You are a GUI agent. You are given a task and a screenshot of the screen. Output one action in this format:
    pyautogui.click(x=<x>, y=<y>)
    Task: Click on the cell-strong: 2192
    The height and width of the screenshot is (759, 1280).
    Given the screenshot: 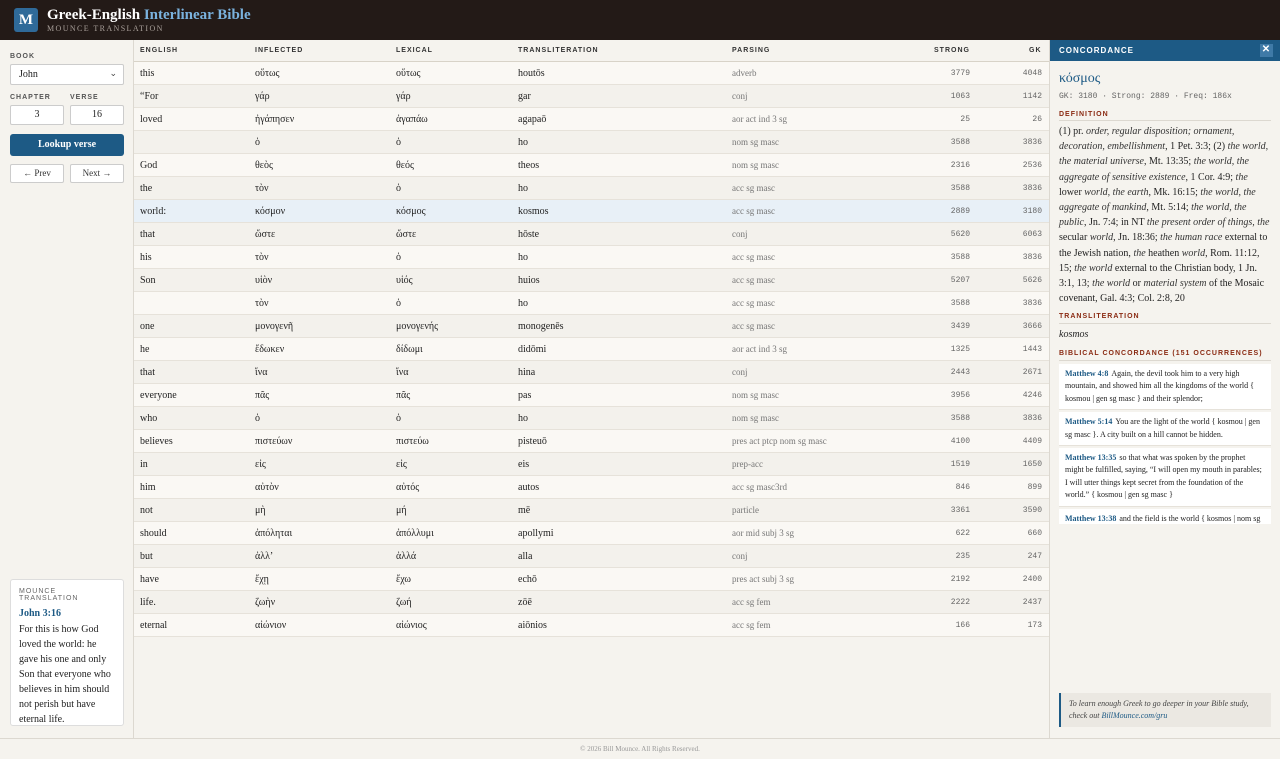 What is the action you would take?
    pyautogui.click(x=960, y=579)
    